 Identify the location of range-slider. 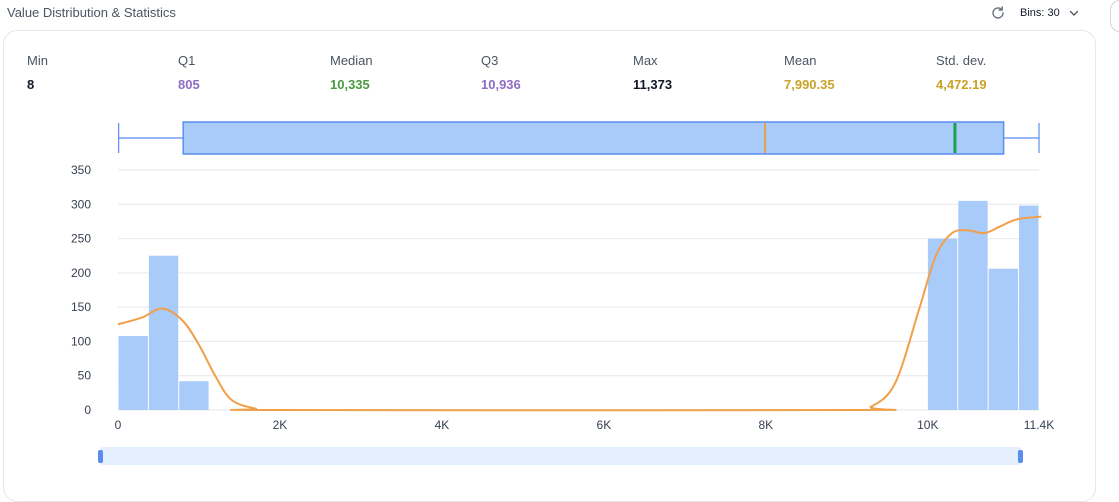
(560, 456).